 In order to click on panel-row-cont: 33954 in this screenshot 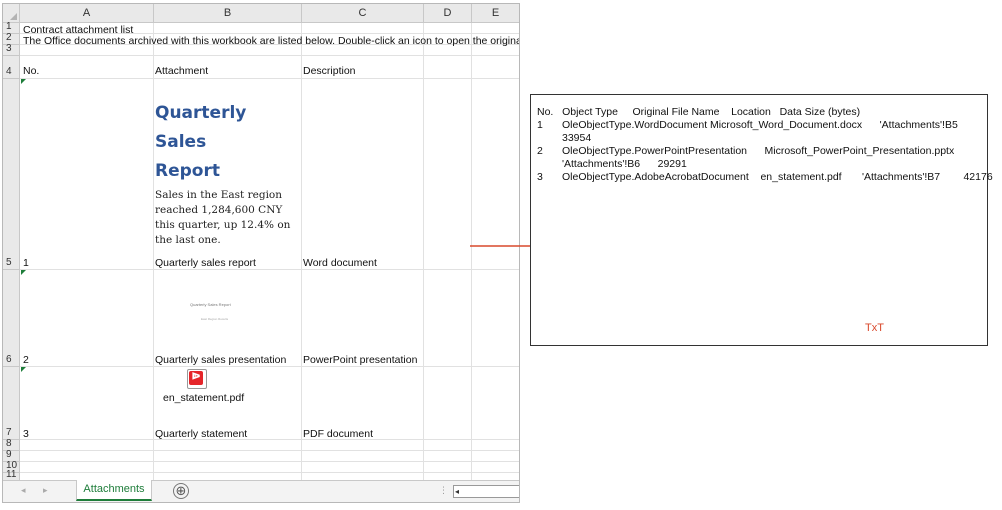, I will do `click(577, 138)`.